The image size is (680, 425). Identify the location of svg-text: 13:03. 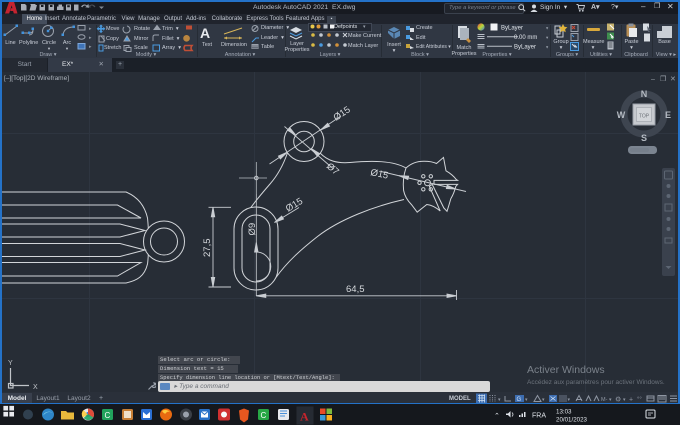
(564, 412).